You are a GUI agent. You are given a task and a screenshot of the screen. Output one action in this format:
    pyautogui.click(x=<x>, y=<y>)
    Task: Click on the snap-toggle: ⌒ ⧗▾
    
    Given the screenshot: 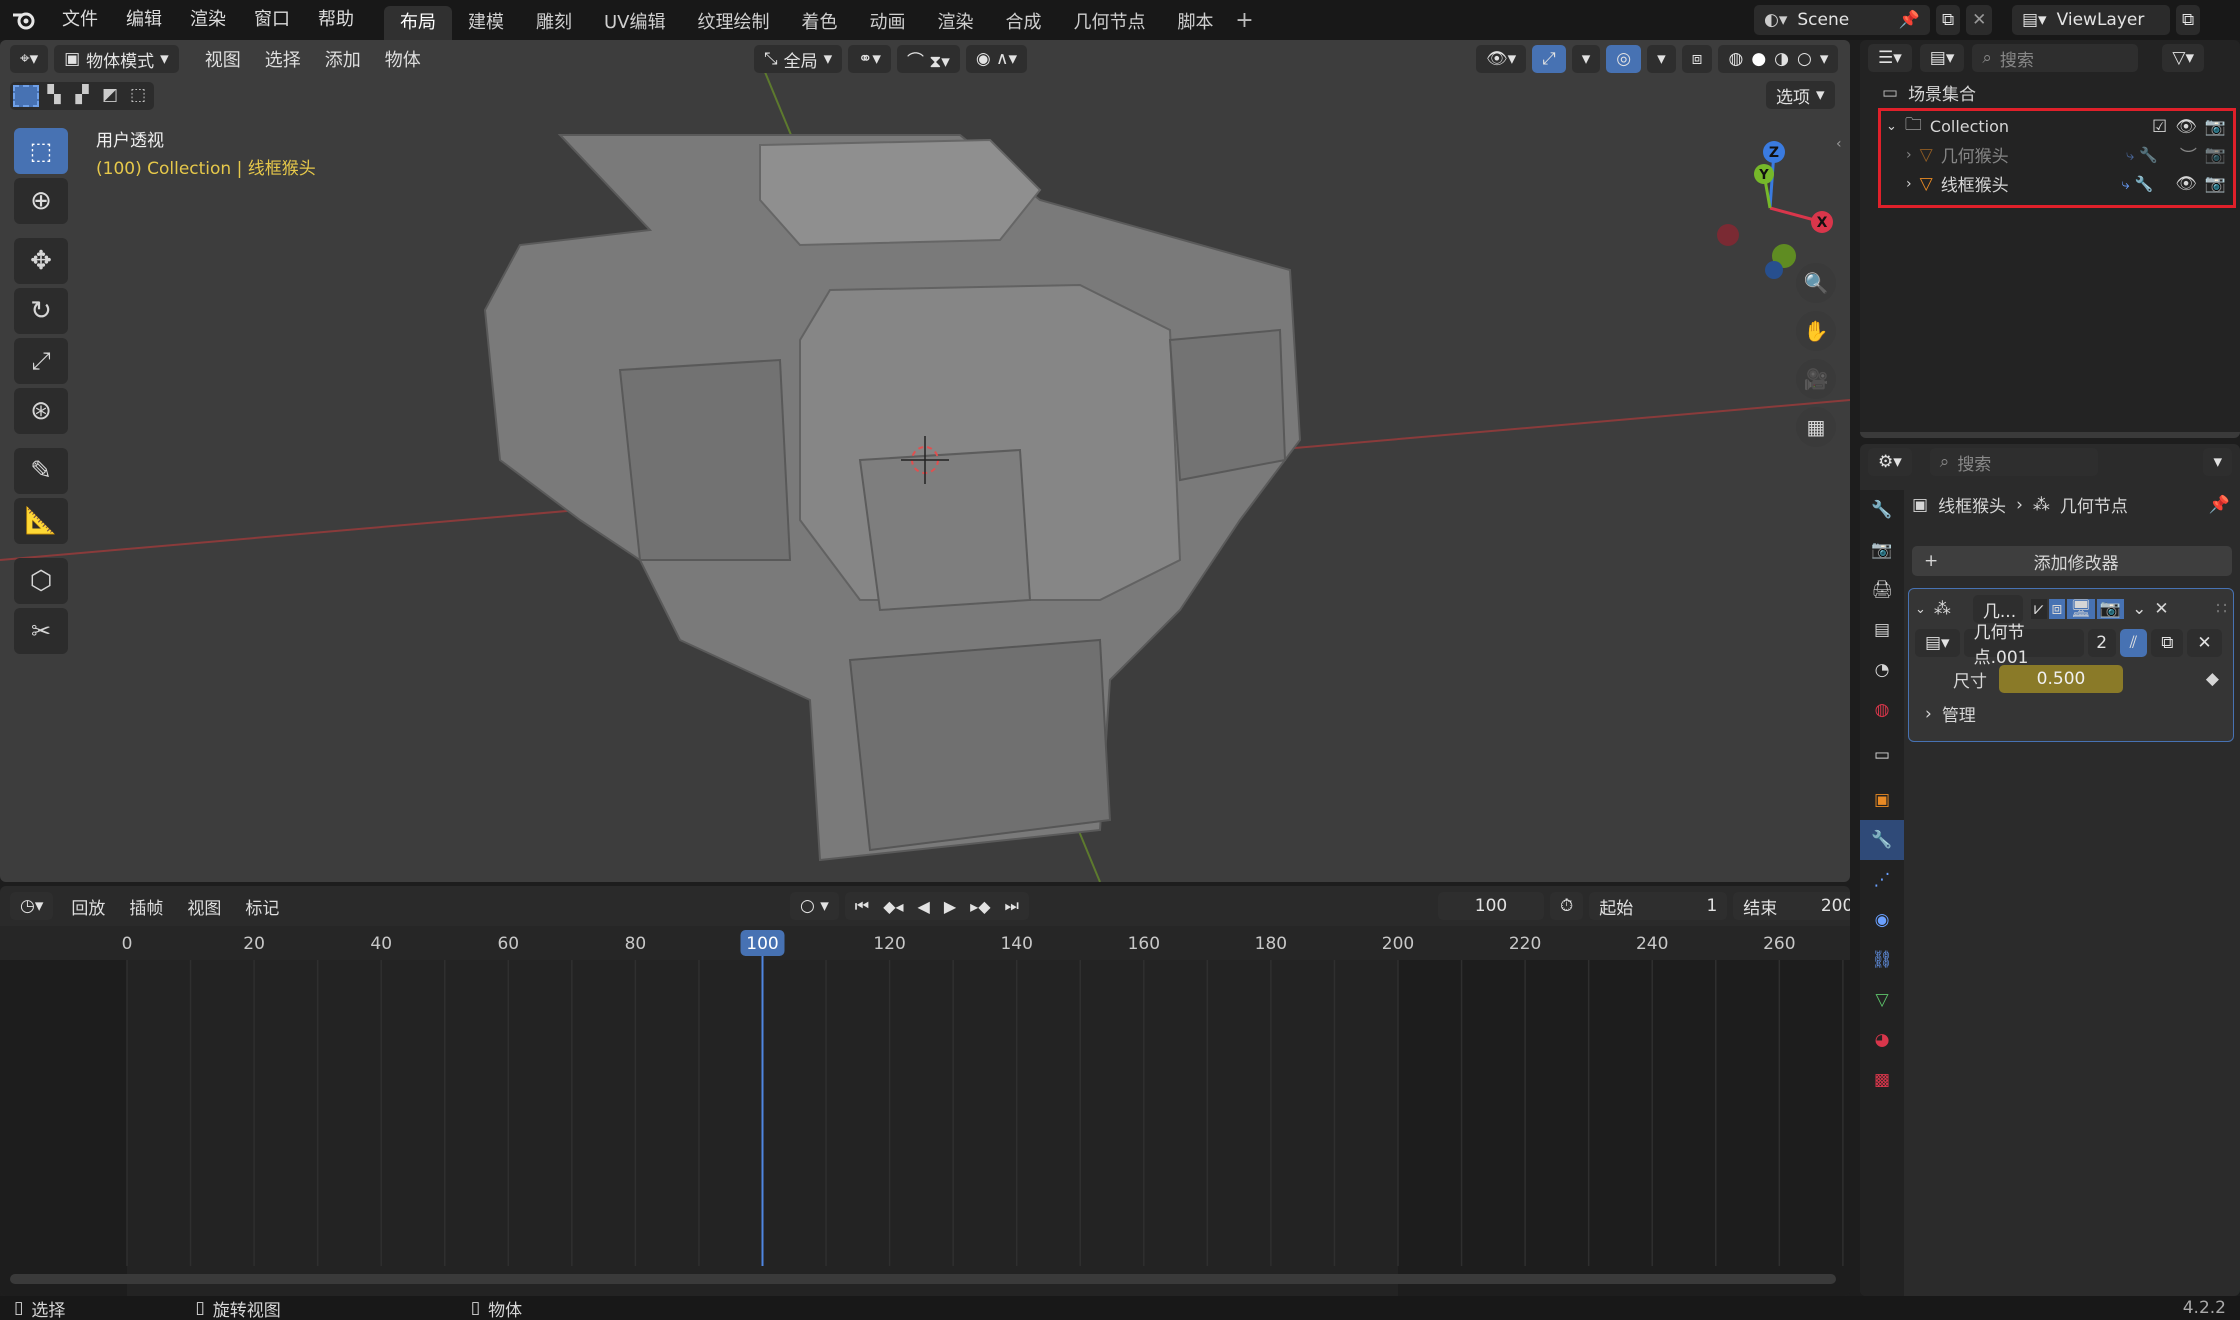 What is the action you would take?
    pyautogui.click(x=928, y=59)
    